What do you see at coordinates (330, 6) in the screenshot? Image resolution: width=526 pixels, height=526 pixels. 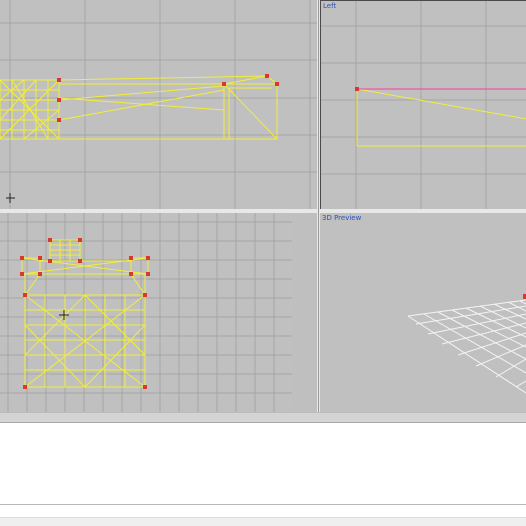 I see `viewport-left-label: Left` at bounding box center [330, 6].